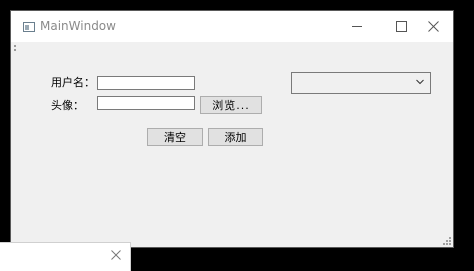 This screenshot has width=474, height=271. Describe the element at coordinates (361, 83) in the screenshot. I see `user-combo-box` at that location.